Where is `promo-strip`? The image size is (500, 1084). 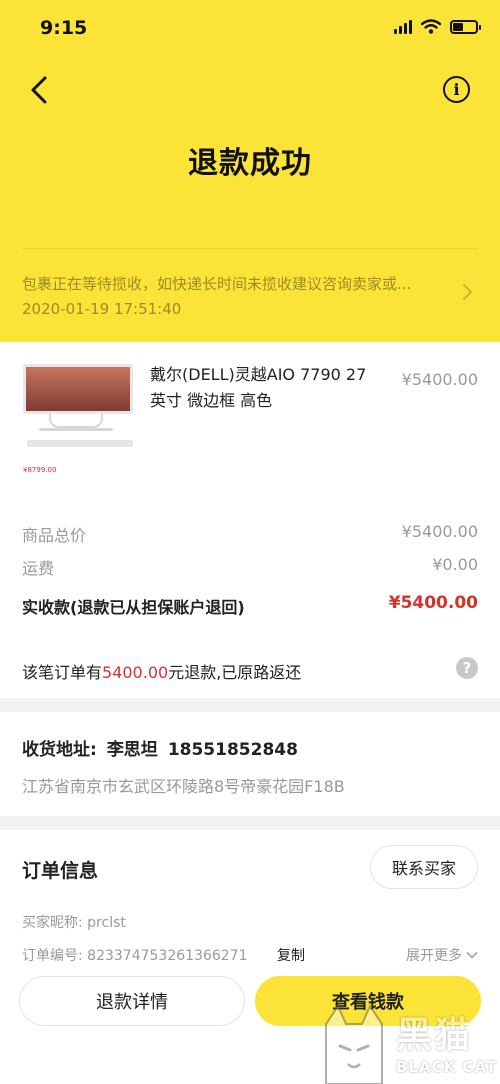 promo-strip is located at coordinates (80, 443).